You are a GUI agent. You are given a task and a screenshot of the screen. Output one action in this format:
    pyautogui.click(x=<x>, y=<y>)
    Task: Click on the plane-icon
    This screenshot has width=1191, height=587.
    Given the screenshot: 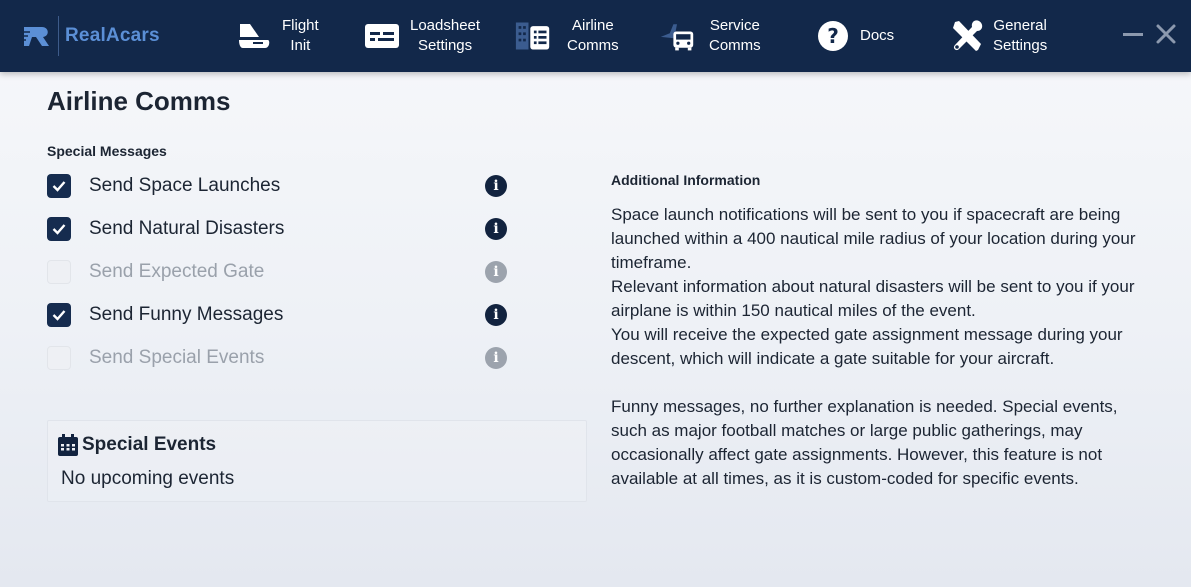 What is the action you would take?
    pyautogui.click(x=254, y=36)
    